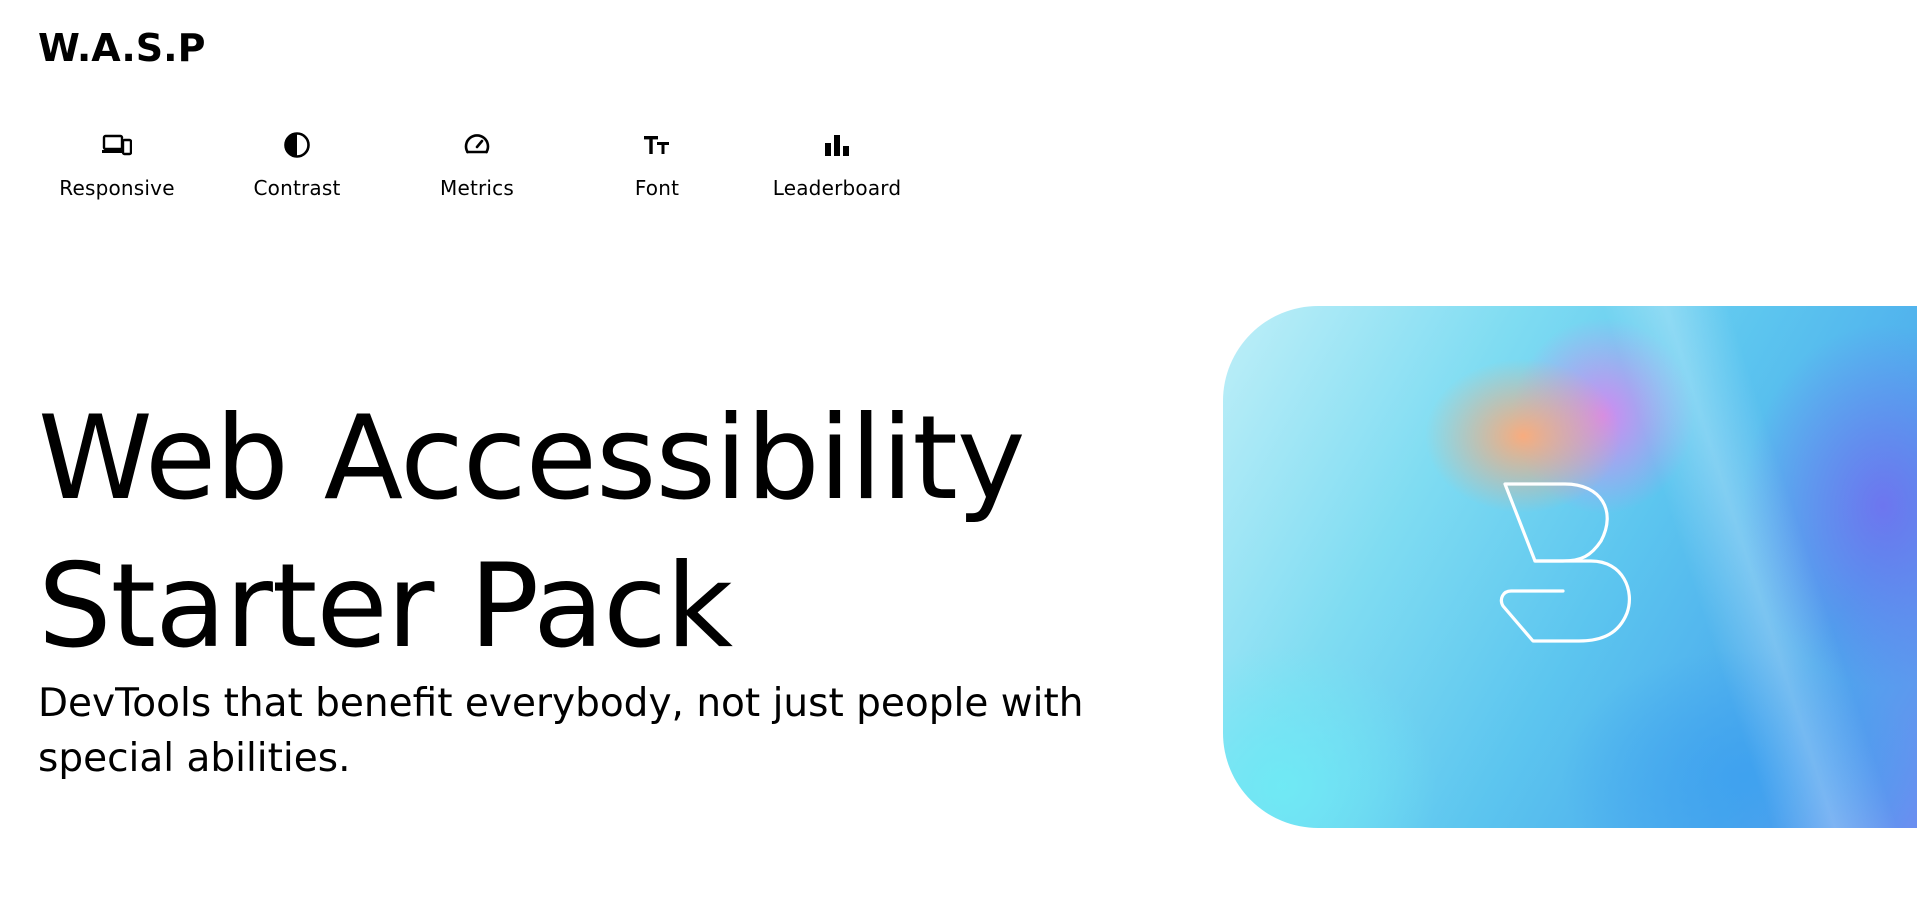 This screenshot has height=897, width=1917. What do you see at coordinates (837, 188) in the screenshot?
I see `nav-label-leaderboard: Leaderboard` at bounding box center [837, 188].